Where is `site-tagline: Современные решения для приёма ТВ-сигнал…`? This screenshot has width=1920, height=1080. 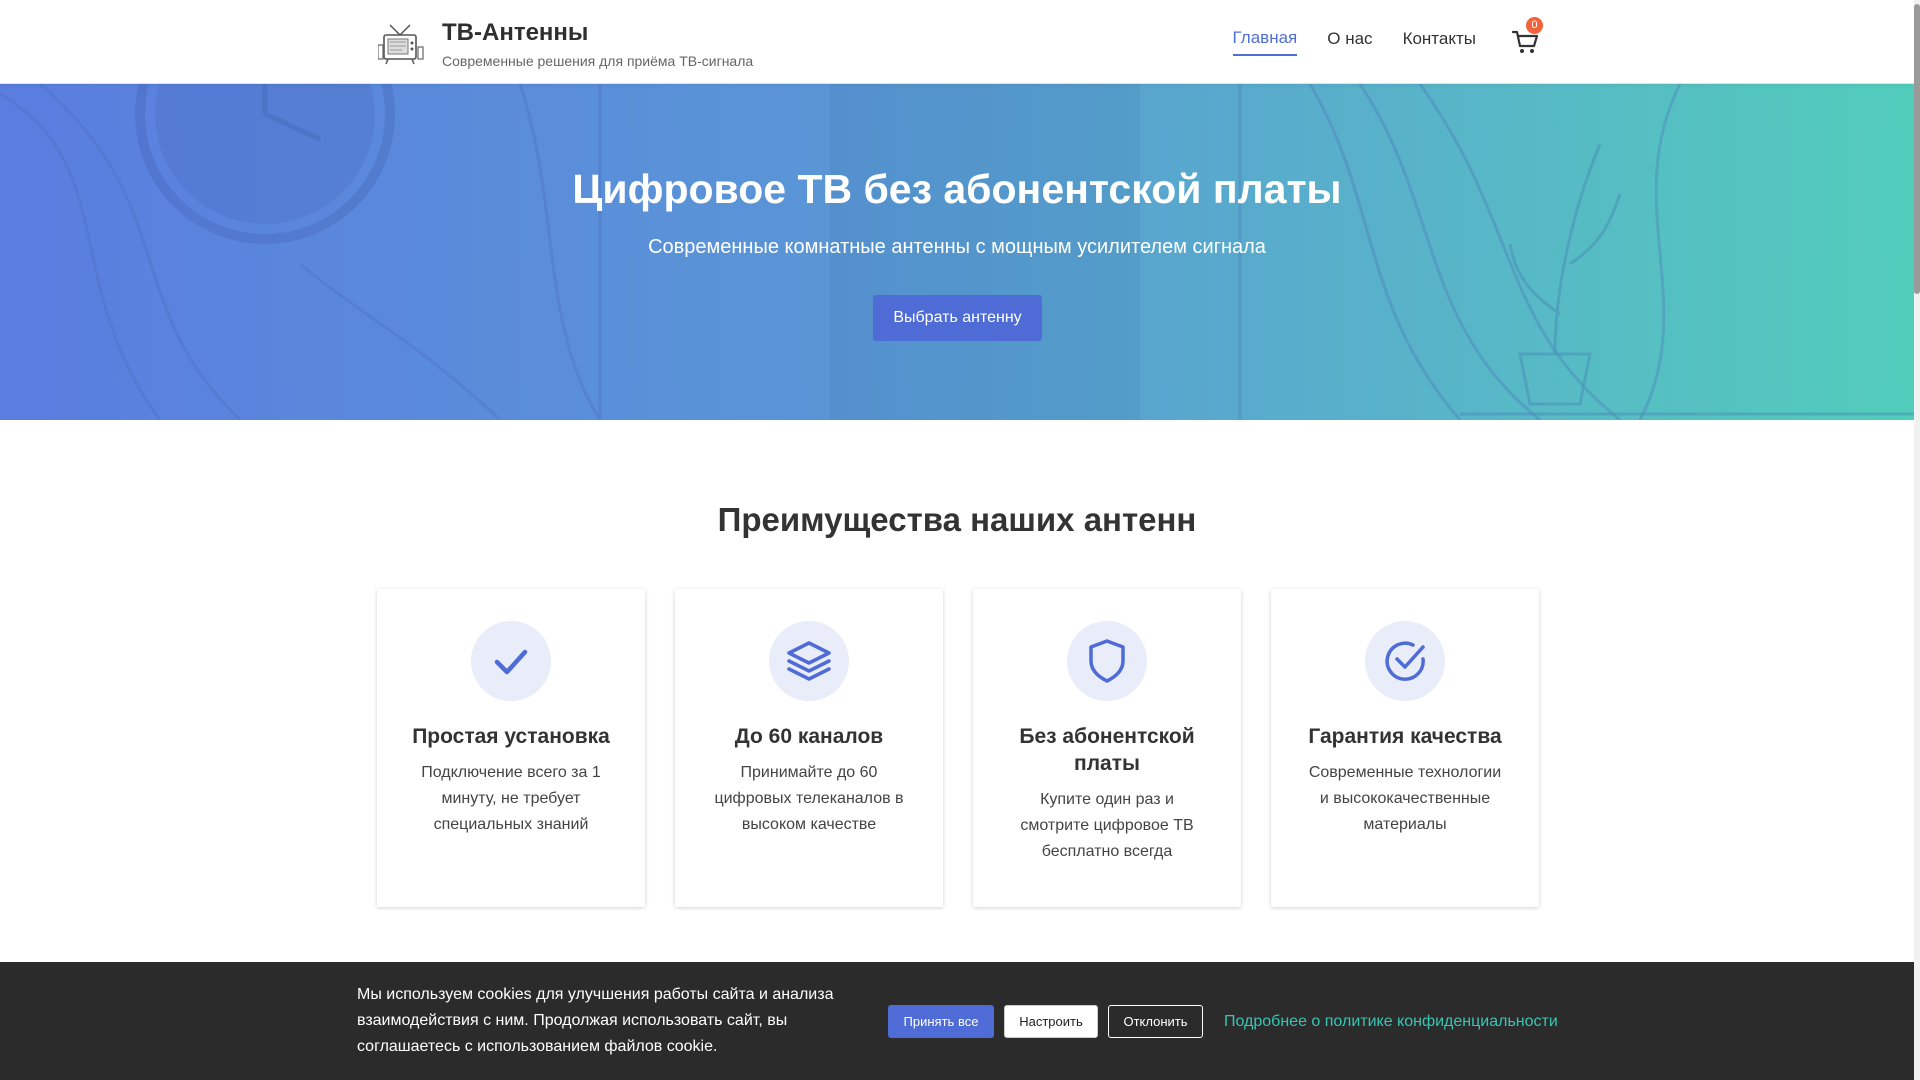 site-tagline: Современные решения для приёма ТВ-сигнал… is located at coordinates (598, 61).